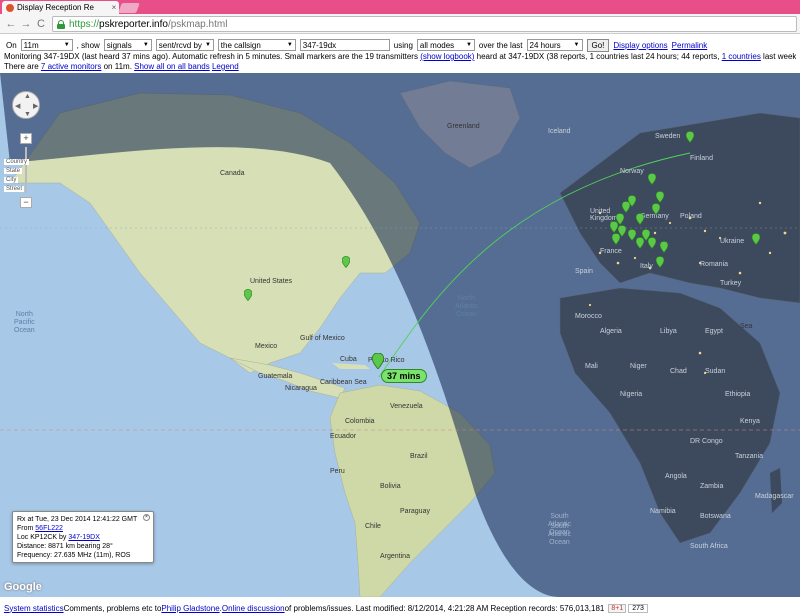 This screenshot has height=616, width=800. Describe the element at coordinates (611, 251) in the screenshot. I see `map-place-label: France` at that location.